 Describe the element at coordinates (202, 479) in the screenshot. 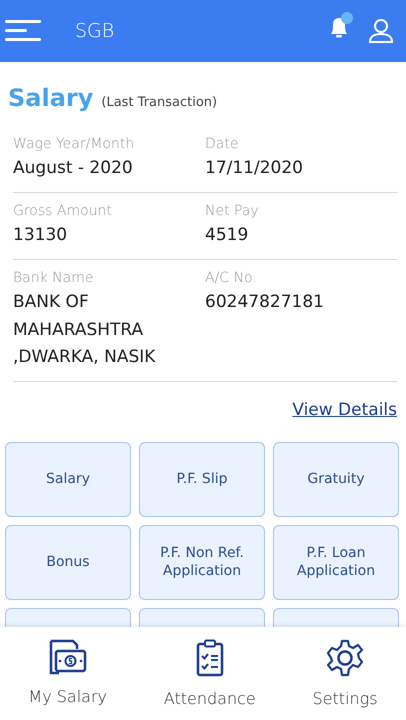

I see `menu-tile: P.F. Slip` at that location.